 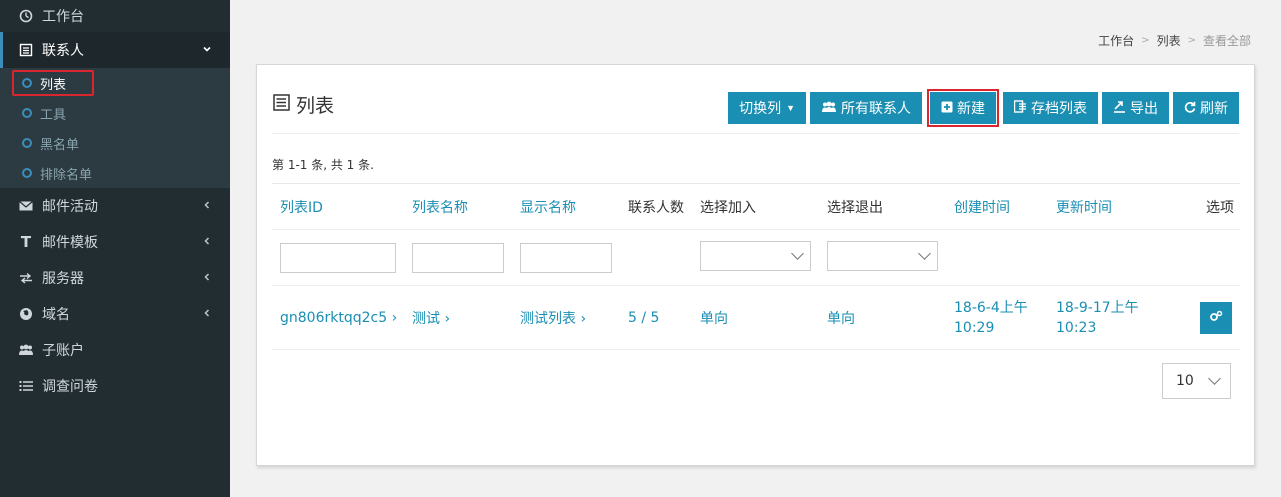 I want to click on page-size-select: 10, so click(x=1196, y=381).